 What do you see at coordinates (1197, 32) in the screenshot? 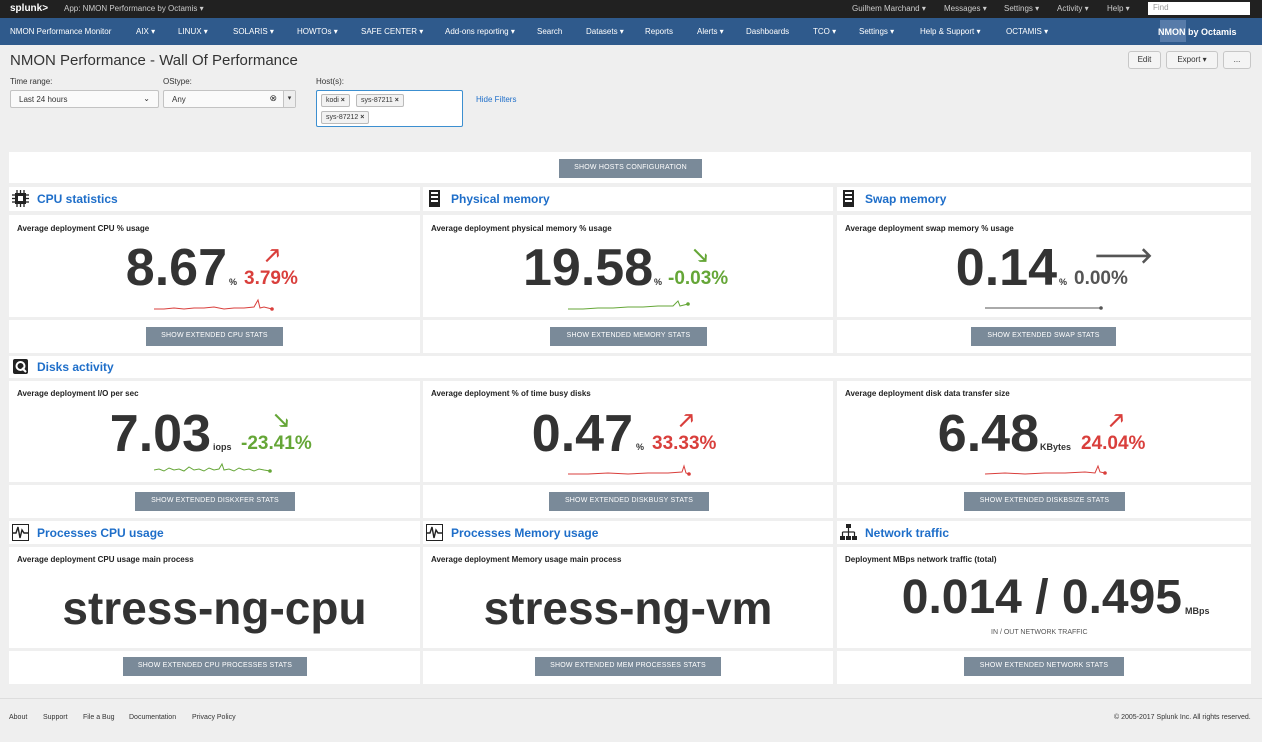
I see `octamis-brand: NMON by Octamis` at bounding box center [1197, 32].